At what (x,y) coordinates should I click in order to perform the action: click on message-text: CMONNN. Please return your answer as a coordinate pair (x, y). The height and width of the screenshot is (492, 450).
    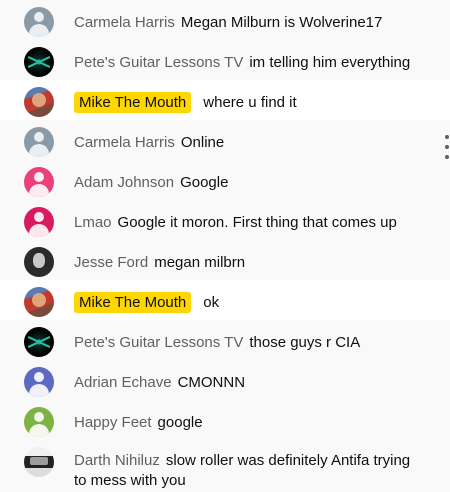
    Looking at the image, I should click on (211, 382).